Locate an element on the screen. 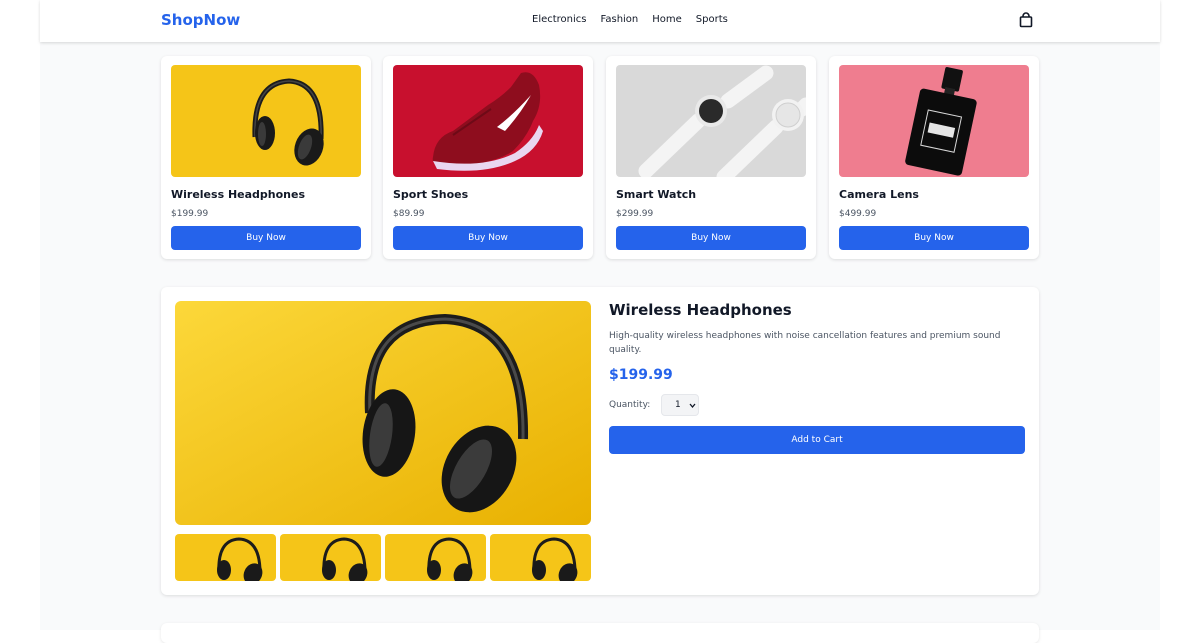  sneaker-image is located at coordinates (488, 121).